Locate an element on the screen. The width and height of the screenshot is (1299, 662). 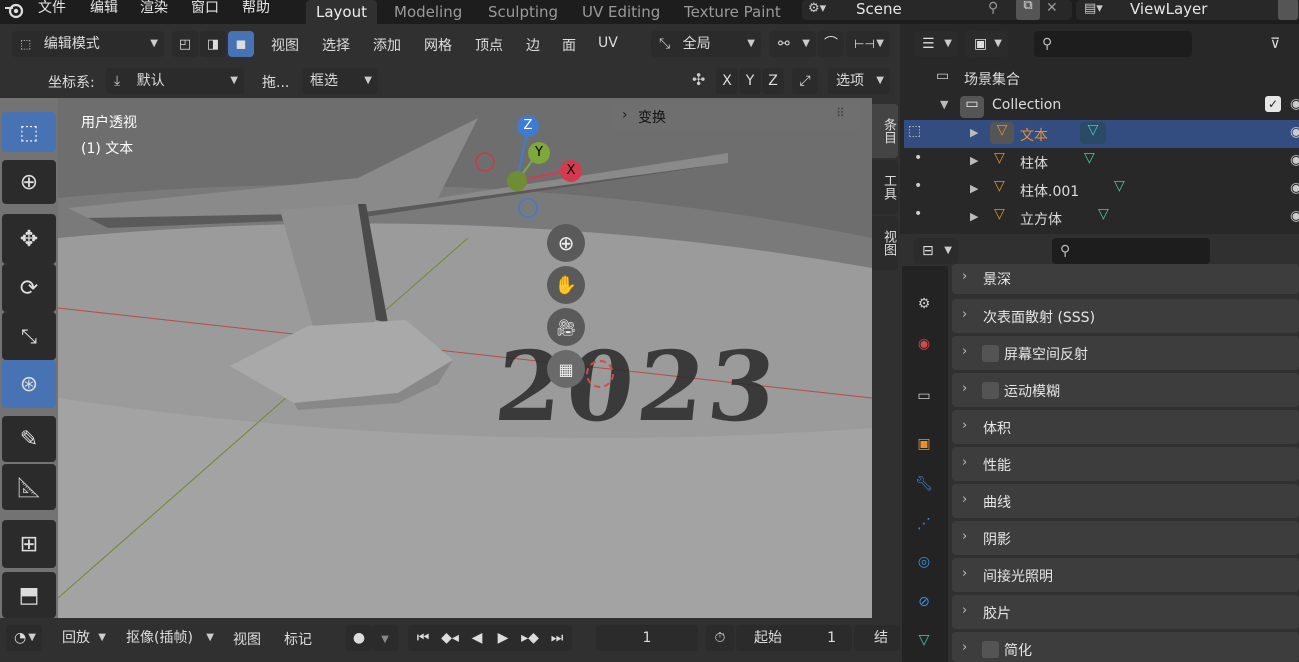
blender-logo-icon is located at coordinates (15, 11).